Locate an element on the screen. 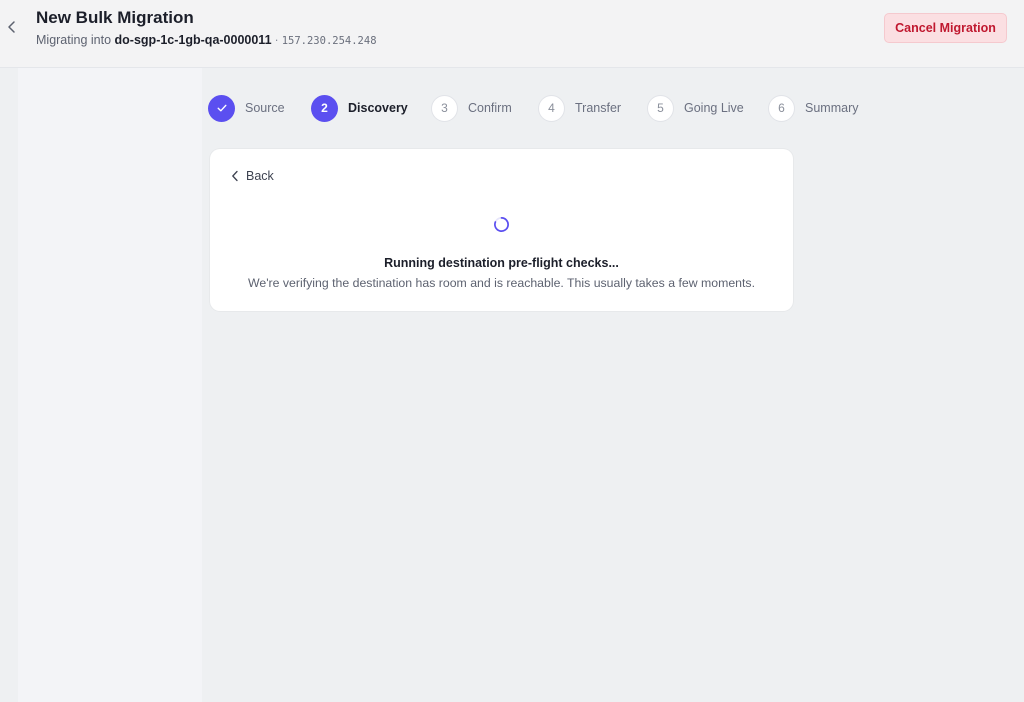 The height and width of the screenshot is (702, 1024). step-label: Confirm is located at coordinates (490, 108).